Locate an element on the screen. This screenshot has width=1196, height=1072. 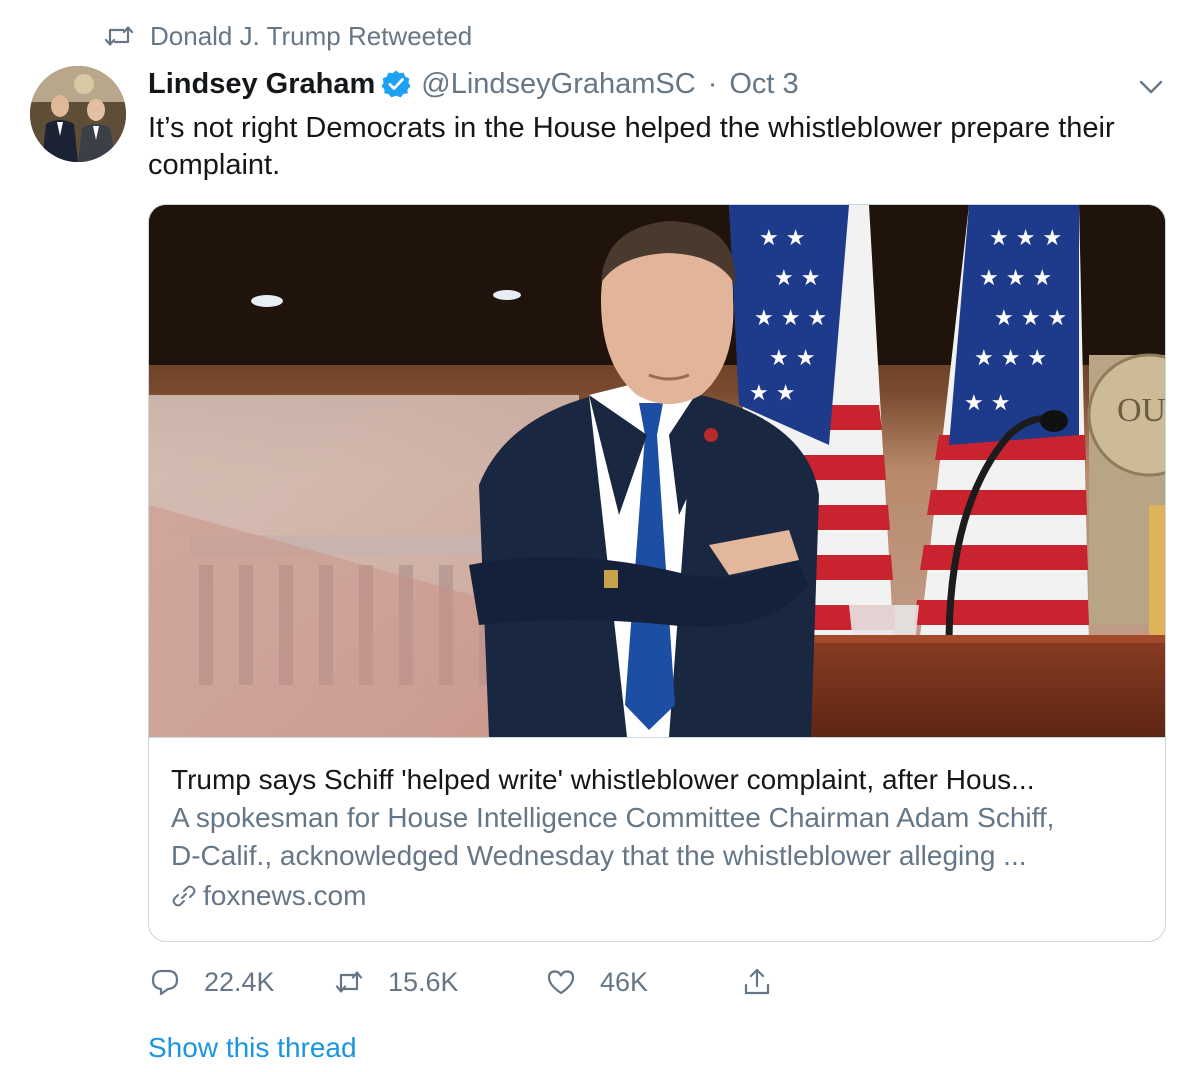
heart-icon is located at coordinates (561, 982).